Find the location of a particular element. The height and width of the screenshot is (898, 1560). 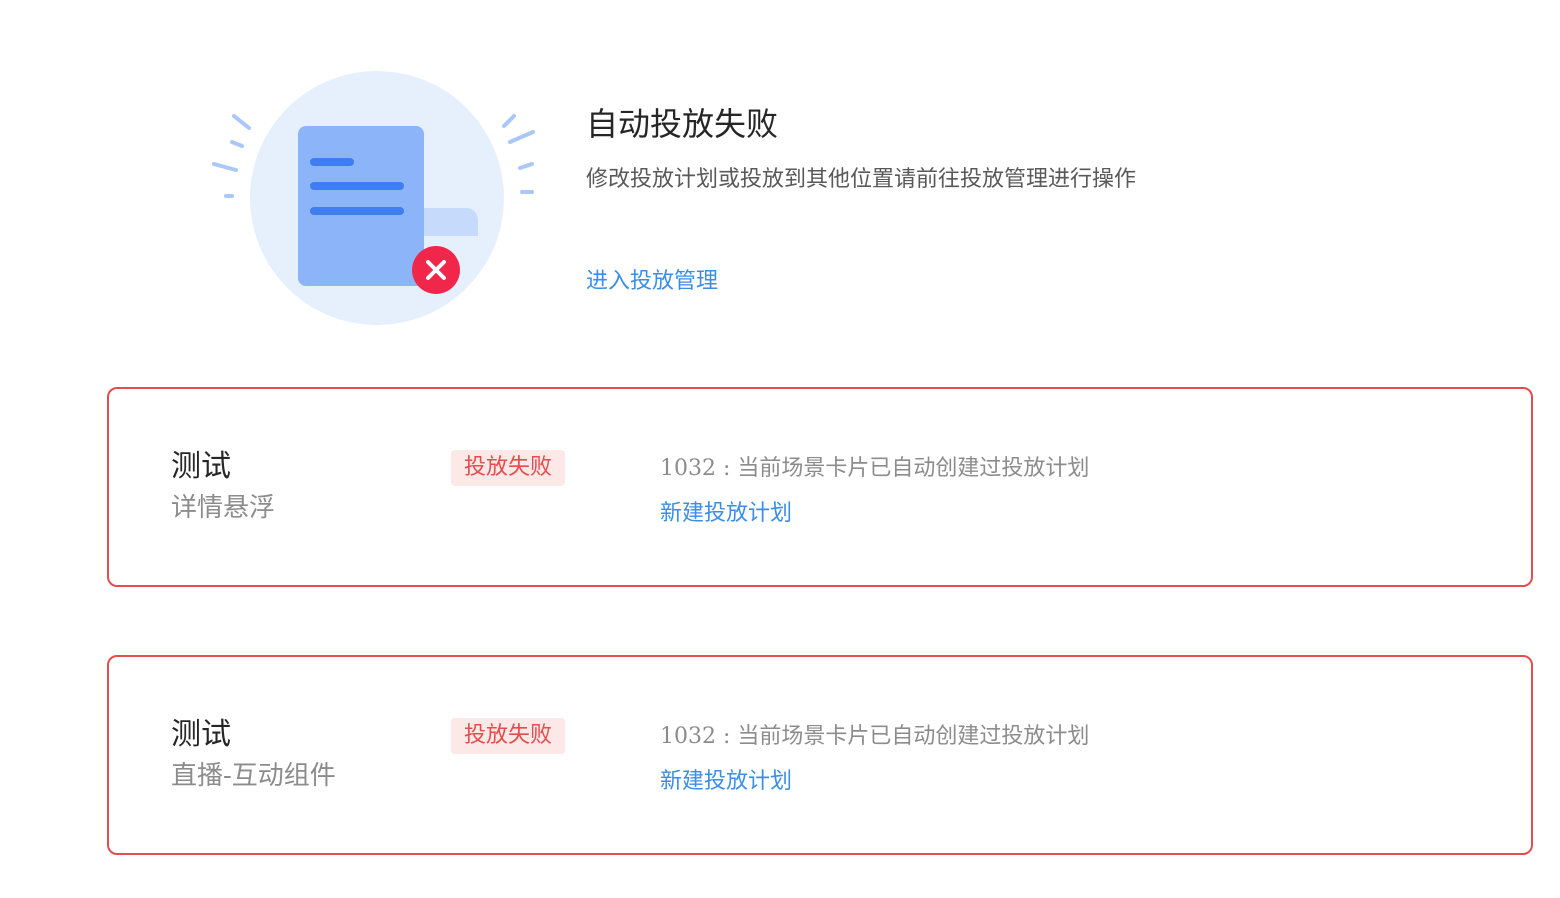

failed-document-illustration is located at coordinates (375, 200).